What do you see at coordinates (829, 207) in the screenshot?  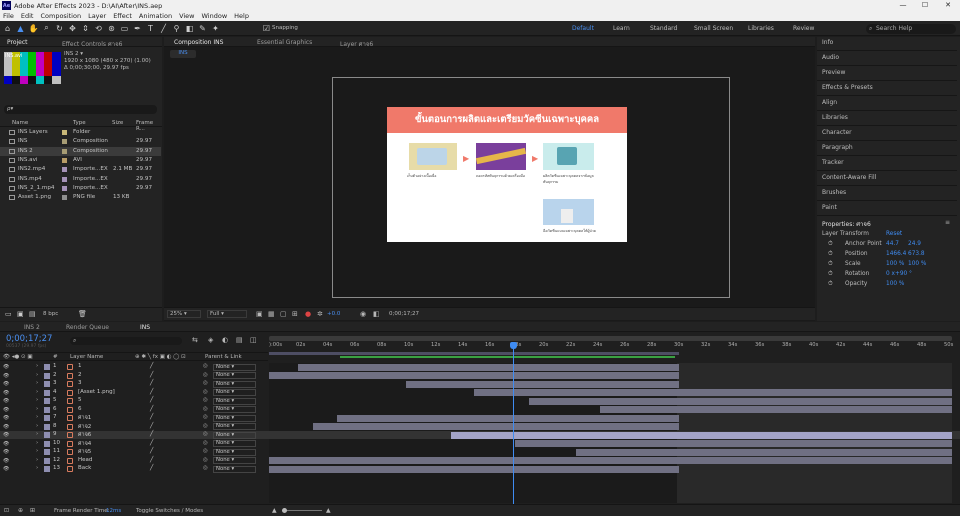 I see `panel-paint: Paint` at bounding box center [829, 207].